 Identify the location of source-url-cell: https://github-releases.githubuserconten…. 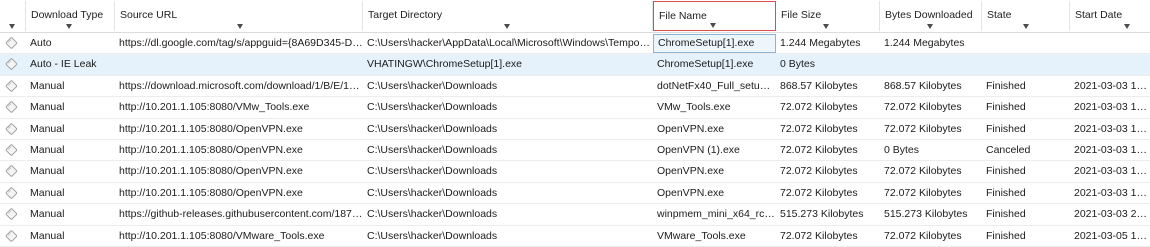
(239, 214).